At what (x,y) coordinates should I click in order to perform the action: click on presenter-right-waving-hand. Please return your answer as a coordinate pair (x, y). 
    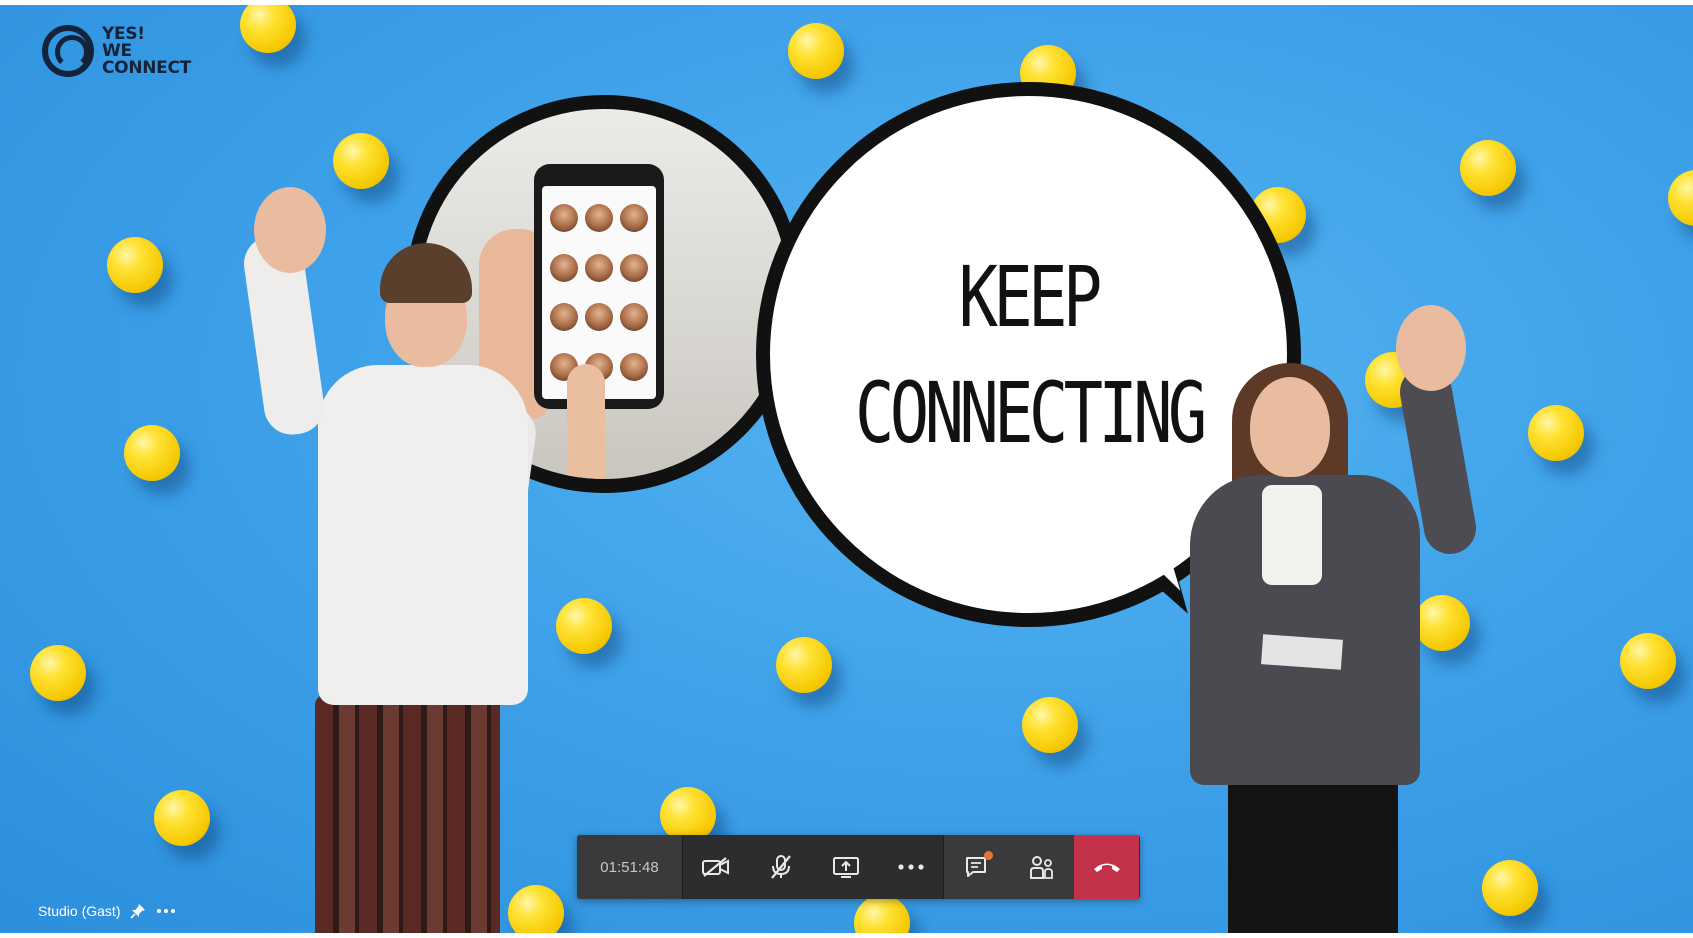
    Looking at the image, I should click on (1431, 348).